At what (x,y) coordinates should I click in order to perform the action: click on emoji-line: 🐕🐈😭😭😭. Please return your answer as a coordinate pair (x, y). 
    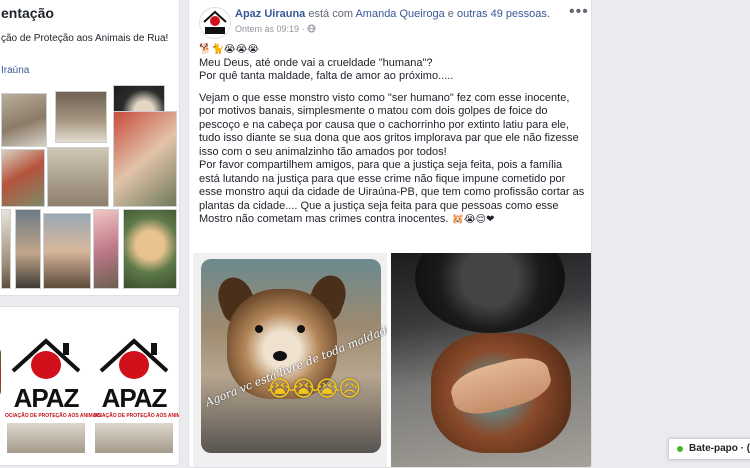
    Looking at the image, I should click on (229, 49).